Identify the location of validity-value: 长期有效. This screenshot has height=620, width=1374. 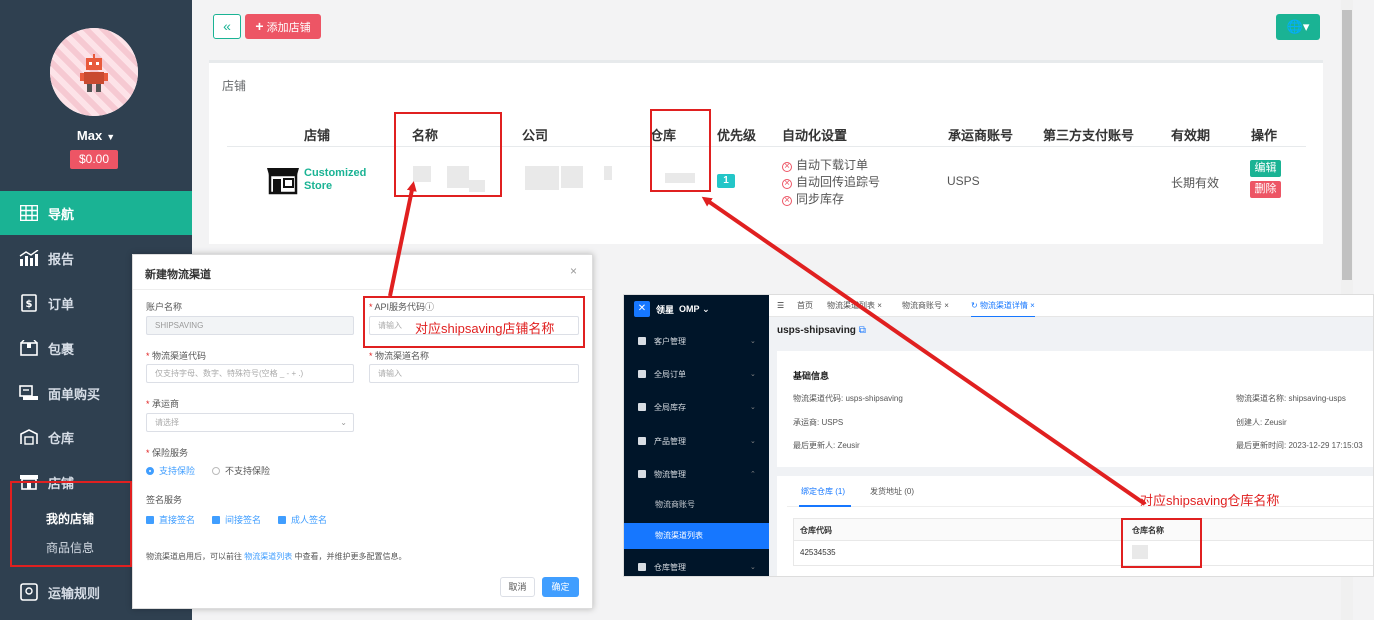
(1195, 183).